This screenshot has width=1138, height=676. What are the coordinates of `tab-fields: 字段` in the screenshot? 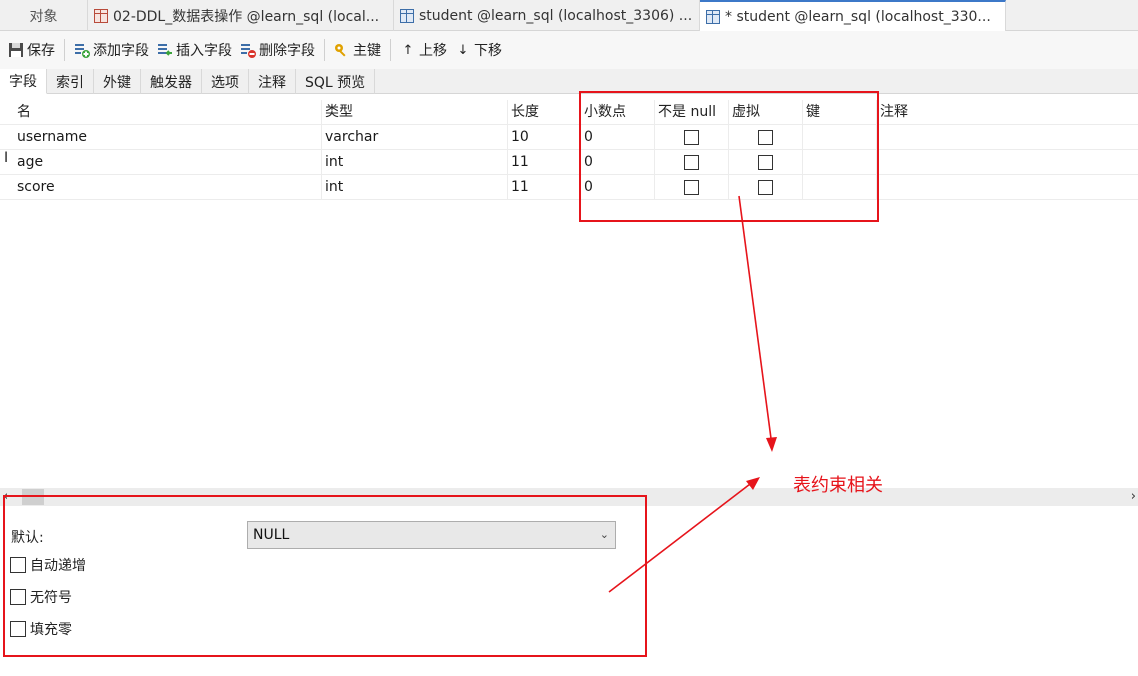 It's located at (23, 81).